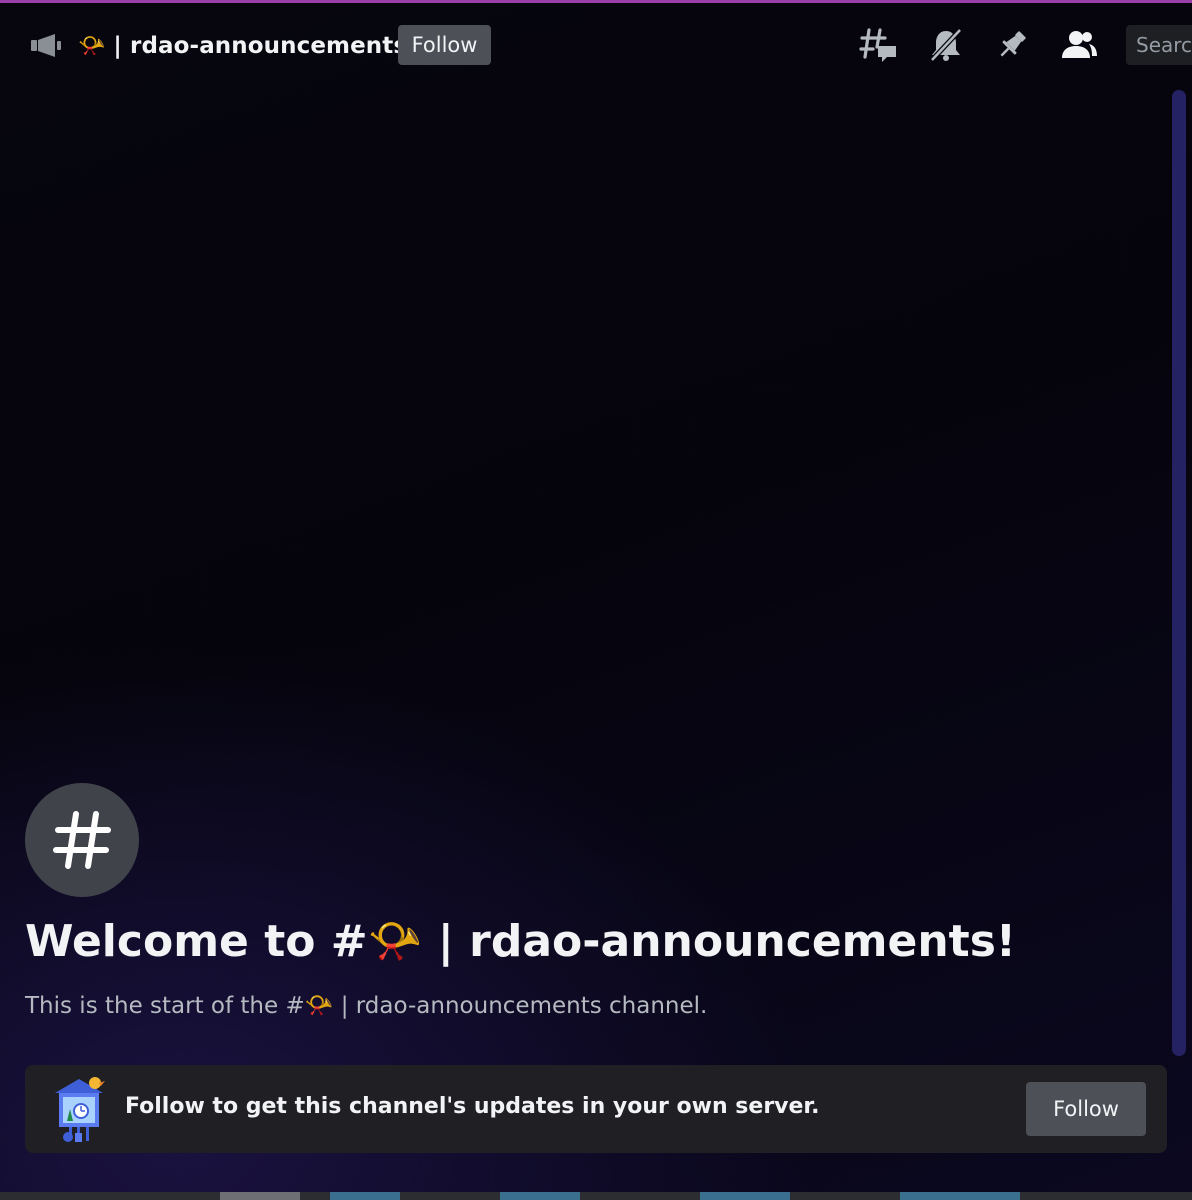  I want to click on pinned-messages-icon, so click(1012, 45).